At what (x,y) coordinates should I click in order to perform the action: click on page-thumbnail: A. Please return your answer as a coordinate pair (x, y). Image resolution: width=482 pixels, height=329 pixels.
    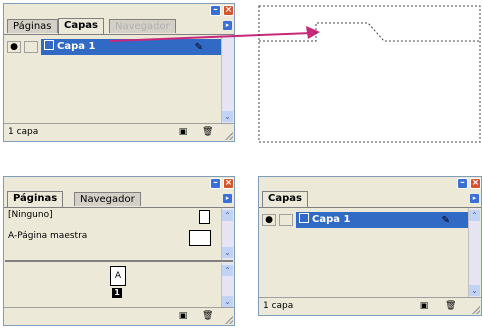
    Looking at the image, I should click on (118, 276).